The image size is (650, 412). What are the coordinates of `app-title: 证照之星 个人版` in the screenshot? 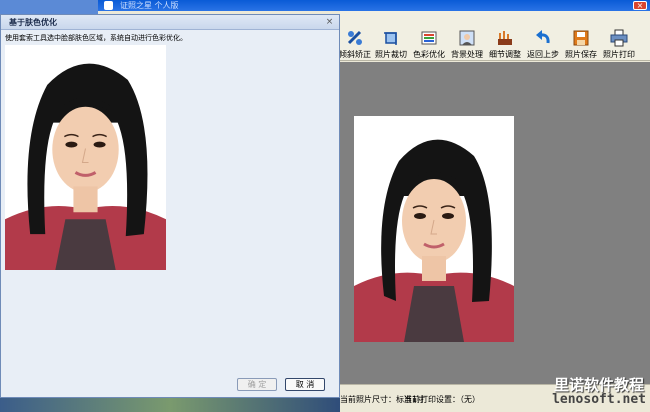 It's located at (149, 5).